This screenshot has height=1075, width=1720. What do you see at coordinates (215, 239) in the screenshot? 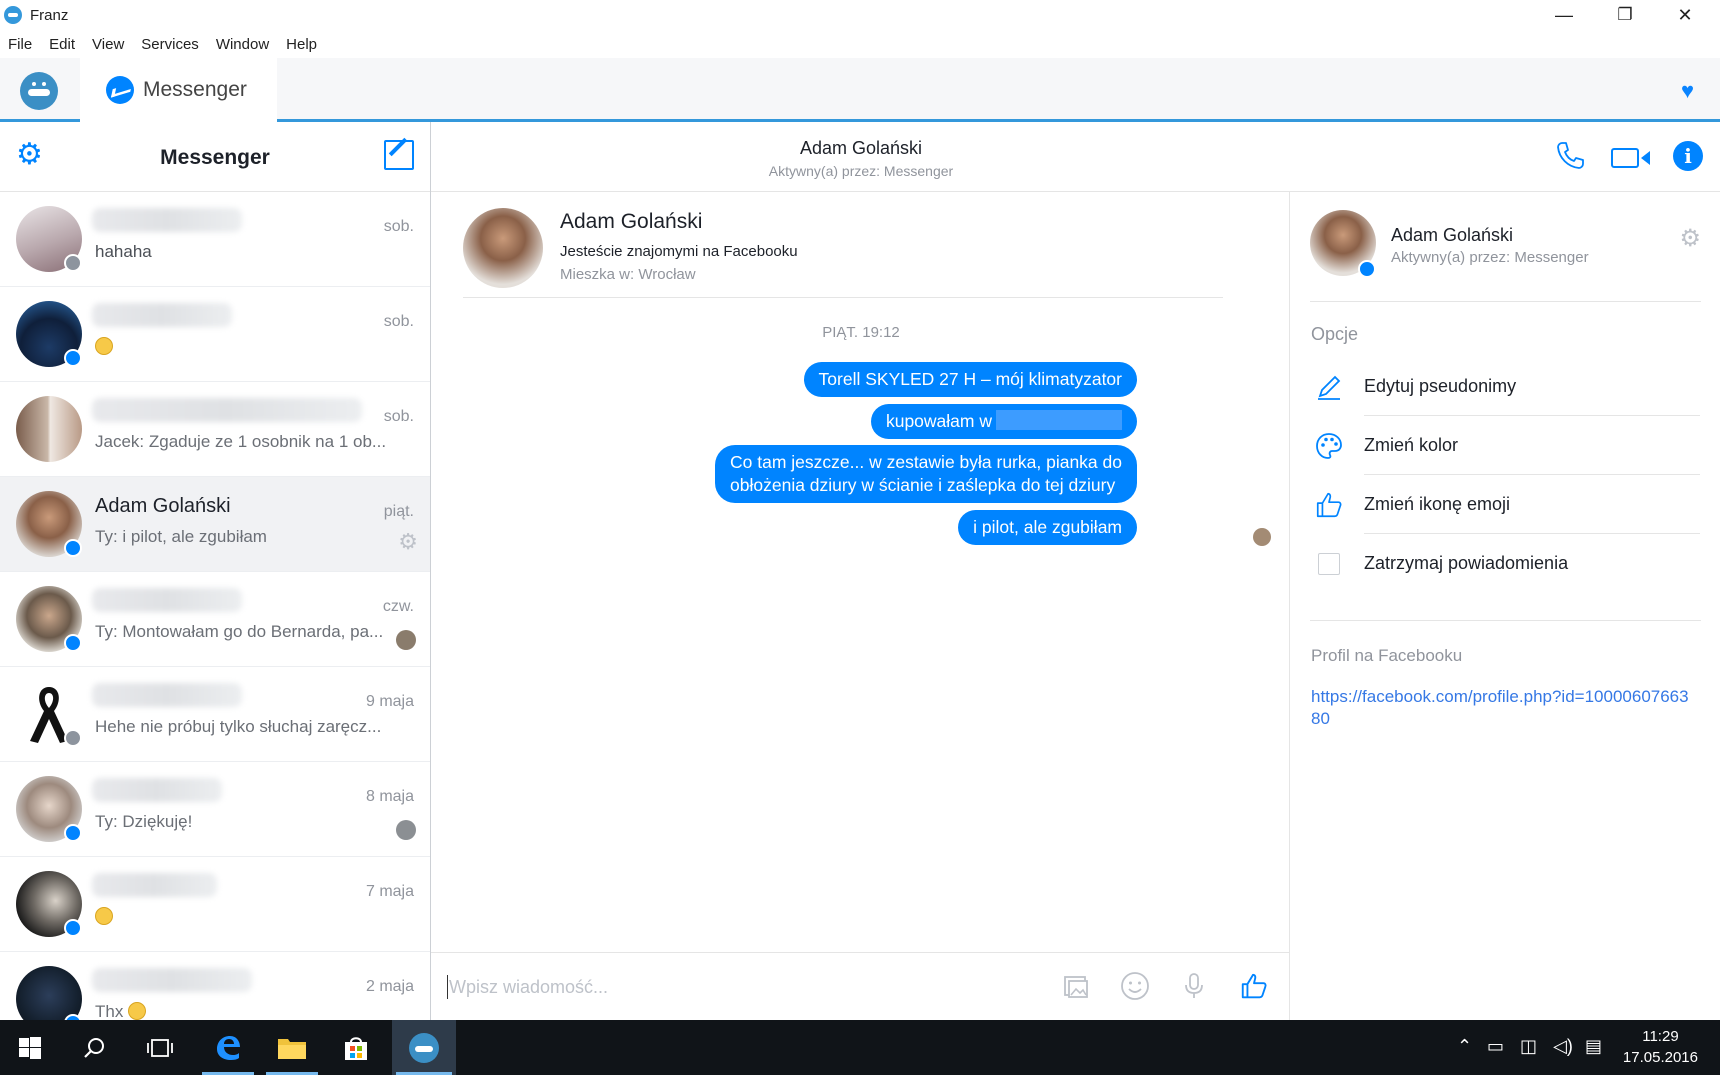
I see `conversation-item: sob. hahaha` at bounding box center [215, 239].